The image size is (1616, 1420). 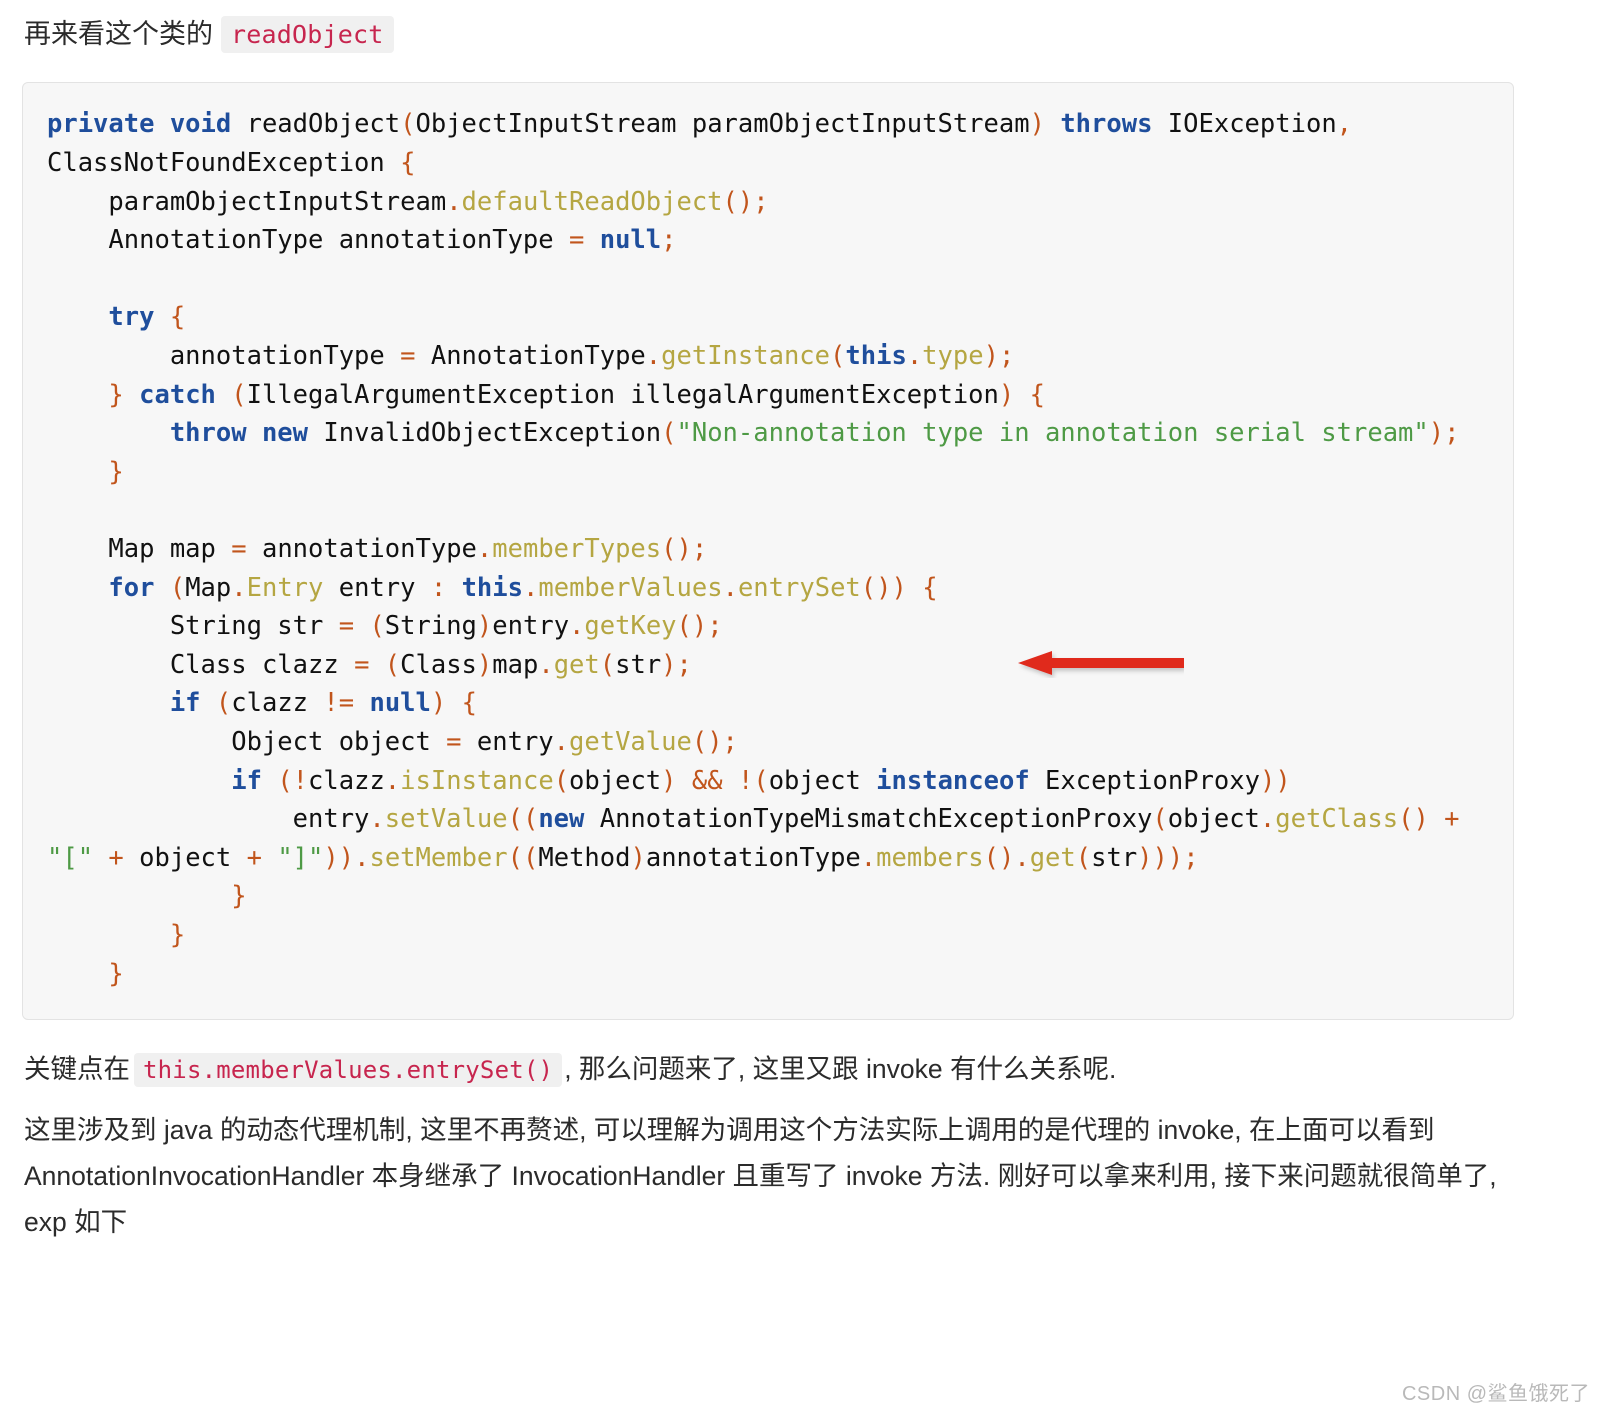 What do you see at coordinates (1495, 1394) in the screenshot?
I see `csdn-watermark: CSDN @鲨鱼饿死了` at bounding box center [1495, 1394].